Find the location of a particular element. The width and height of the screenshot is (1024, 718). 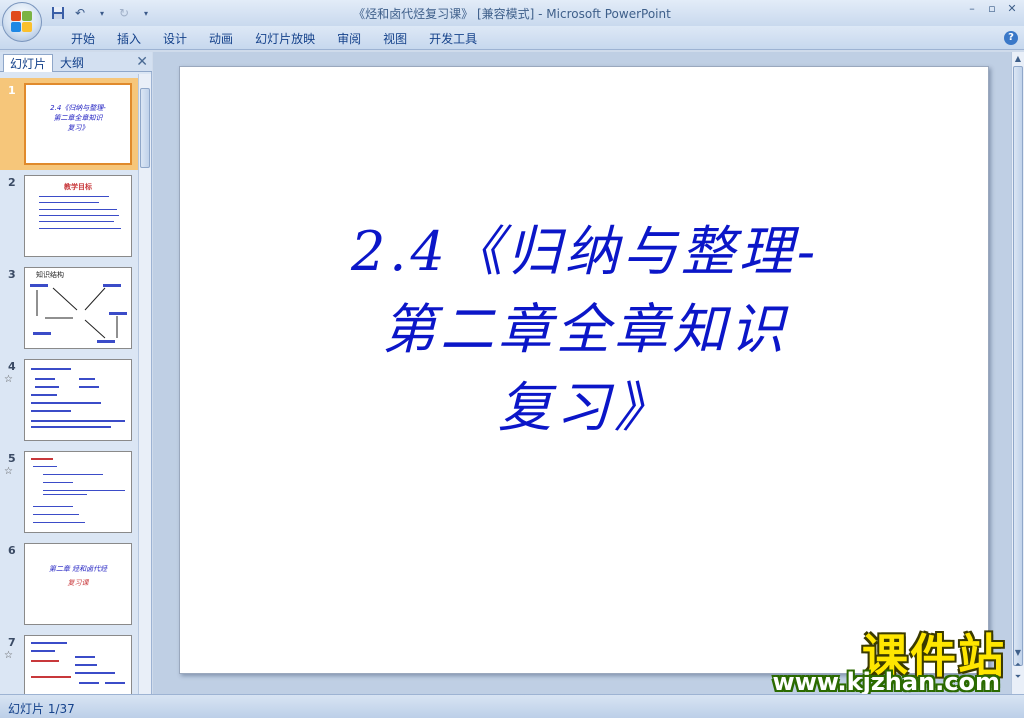

minimize-icon: – is located at coordinates (972, 9).